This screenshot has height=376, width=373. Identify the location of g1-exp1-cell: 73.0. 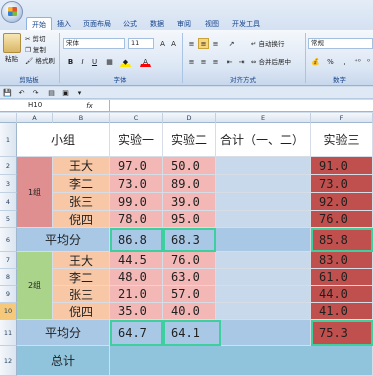
(136, 184).